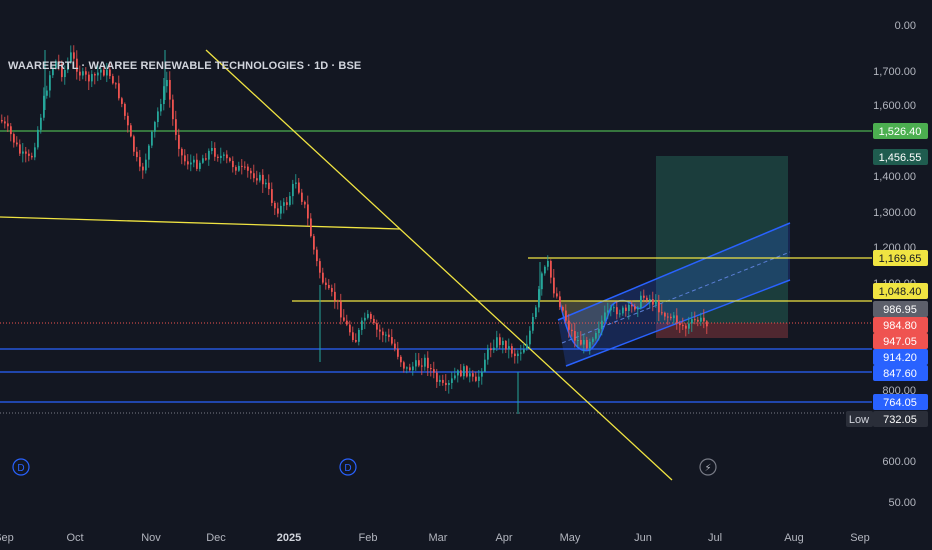  I want to click on svg-text: 984.80, so click(900, 326).